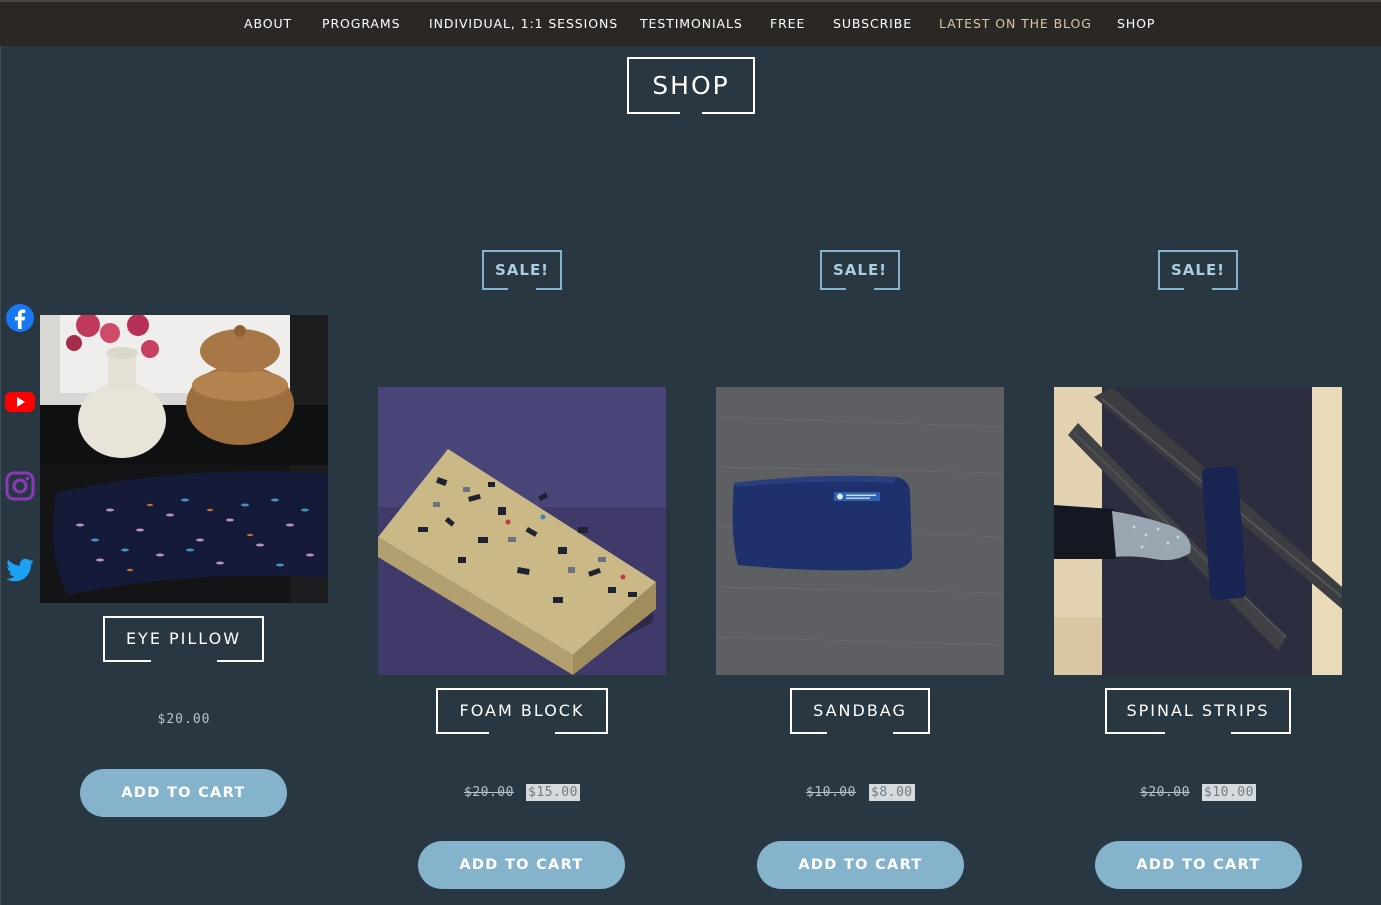 This screenshot has height=905, width=1381. Describe the element at coordinates (183, 793) in the screenshot. I see `add-to-cart-button-eye-pillow: ADD TO CART` at that location.